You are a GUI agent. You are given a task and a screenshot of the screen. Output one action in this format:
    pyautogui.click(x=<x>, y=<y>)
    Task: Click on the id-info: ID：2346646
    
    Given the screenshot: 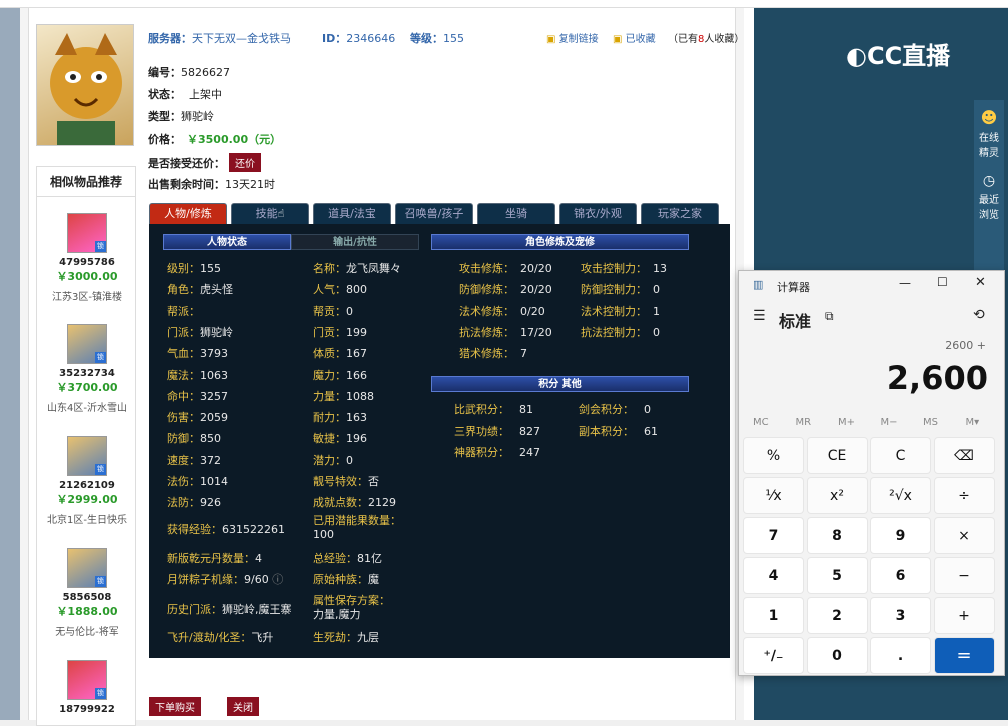 What is the action you would take?
    pyautogui.click(x=358, y=38)
    